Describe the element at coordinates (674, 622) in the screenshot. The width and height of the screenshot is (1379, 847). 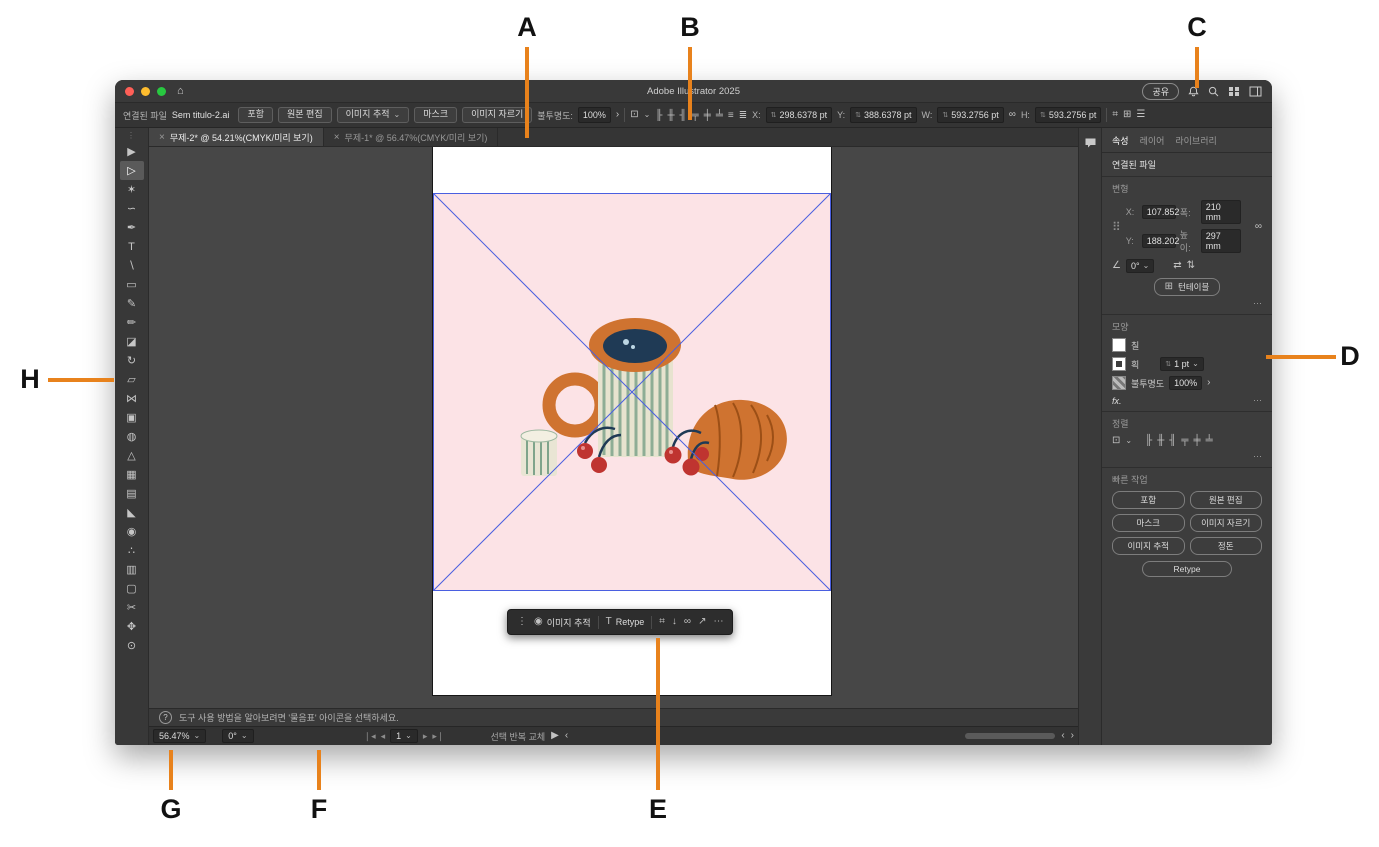
I see `embed-icon: ↓` at that location.